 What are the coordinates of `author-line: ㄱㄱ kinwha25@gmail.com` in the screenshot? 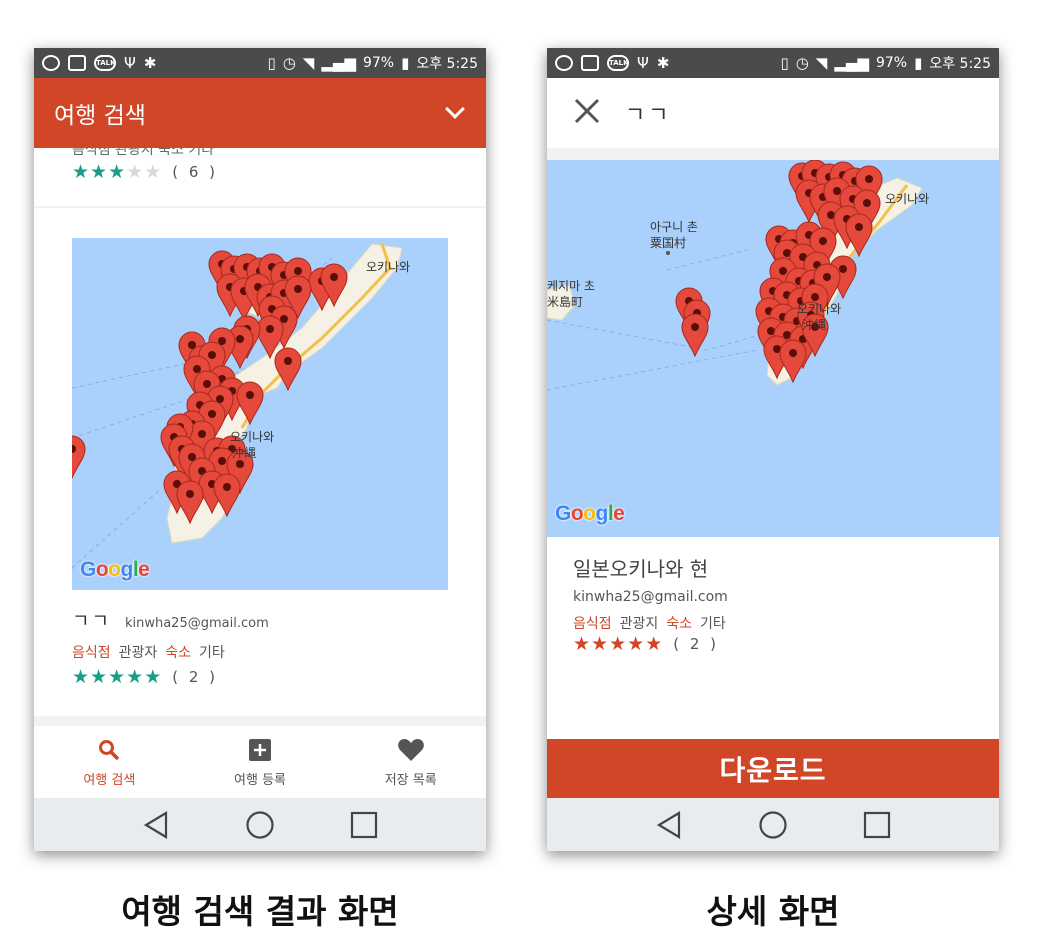 It's located at (170, 619).